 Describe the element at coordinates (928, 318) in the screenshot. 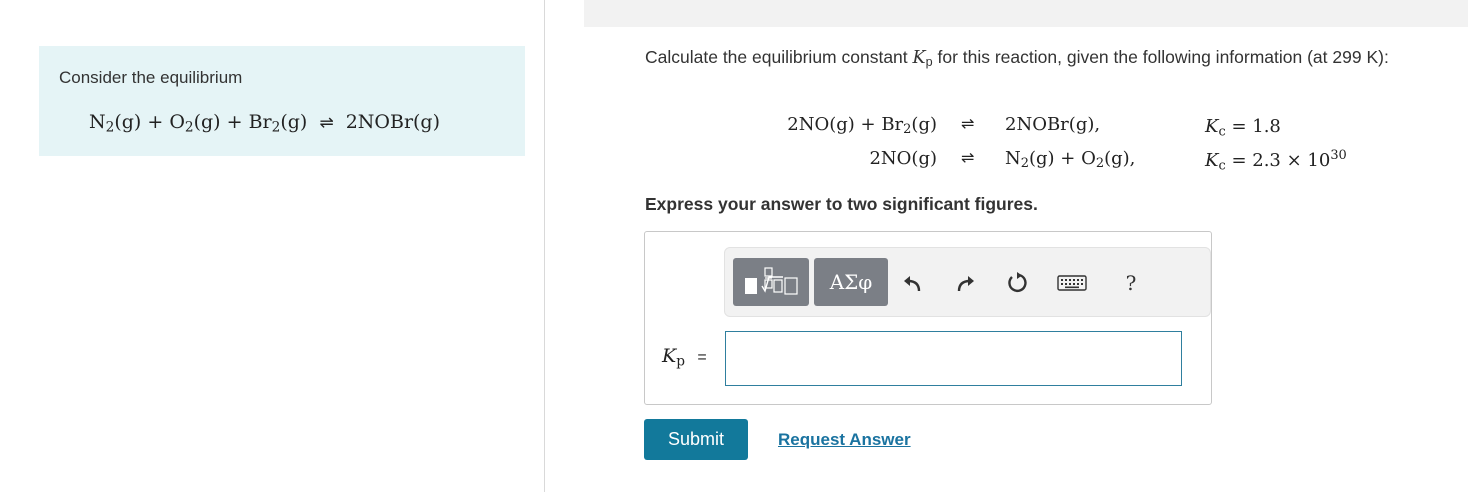

I see `answer-box: ΑΣφ ? Kp =` at that location.